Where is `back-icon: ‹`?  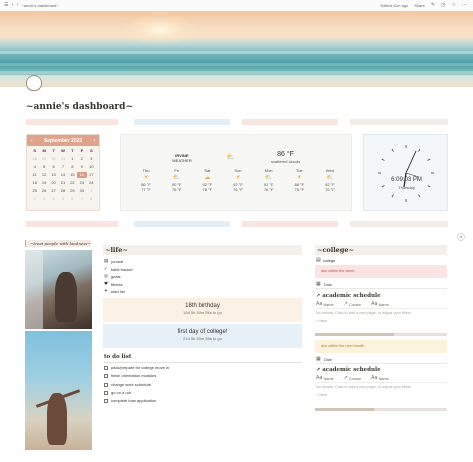
back-icon: ‹ is located at coordinates (12, 5).